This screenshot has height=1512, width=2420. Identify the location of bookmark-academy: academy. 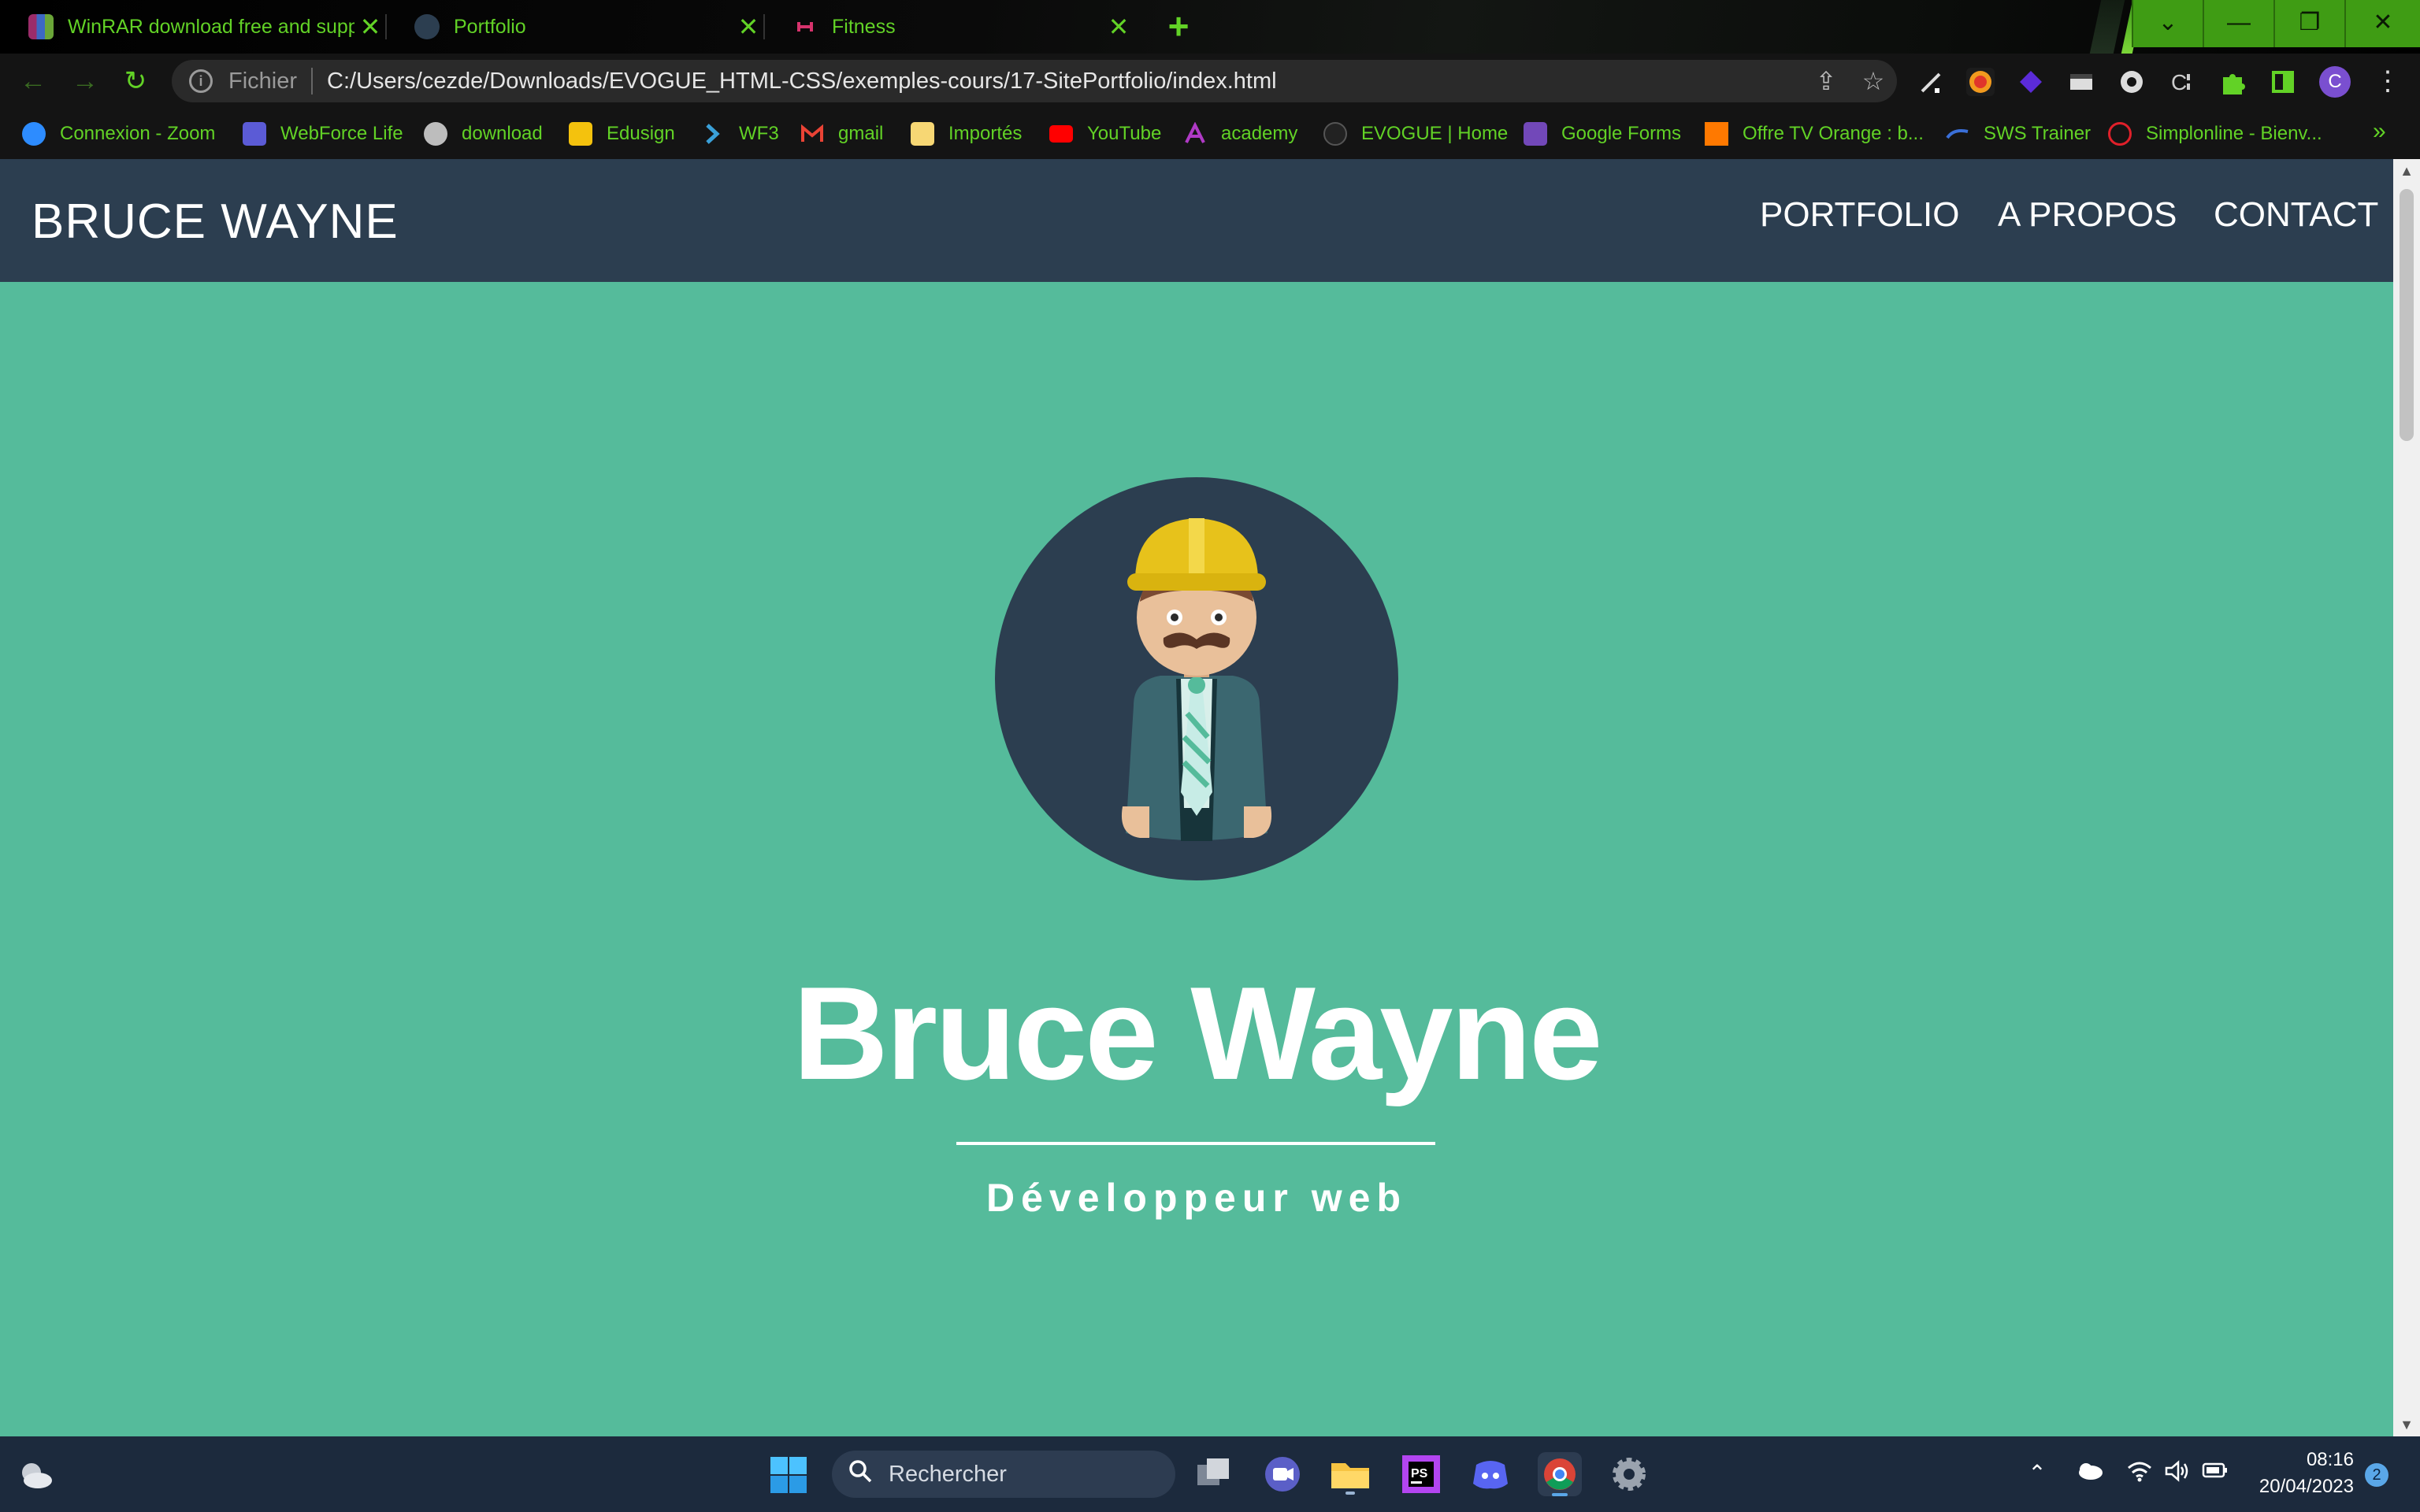
(1240, 134).